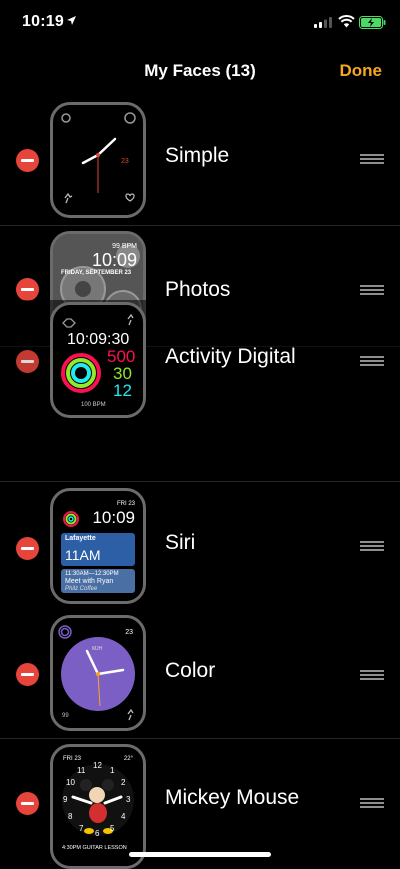  I want to click on dial-numeral: 11, so click(81, 770).